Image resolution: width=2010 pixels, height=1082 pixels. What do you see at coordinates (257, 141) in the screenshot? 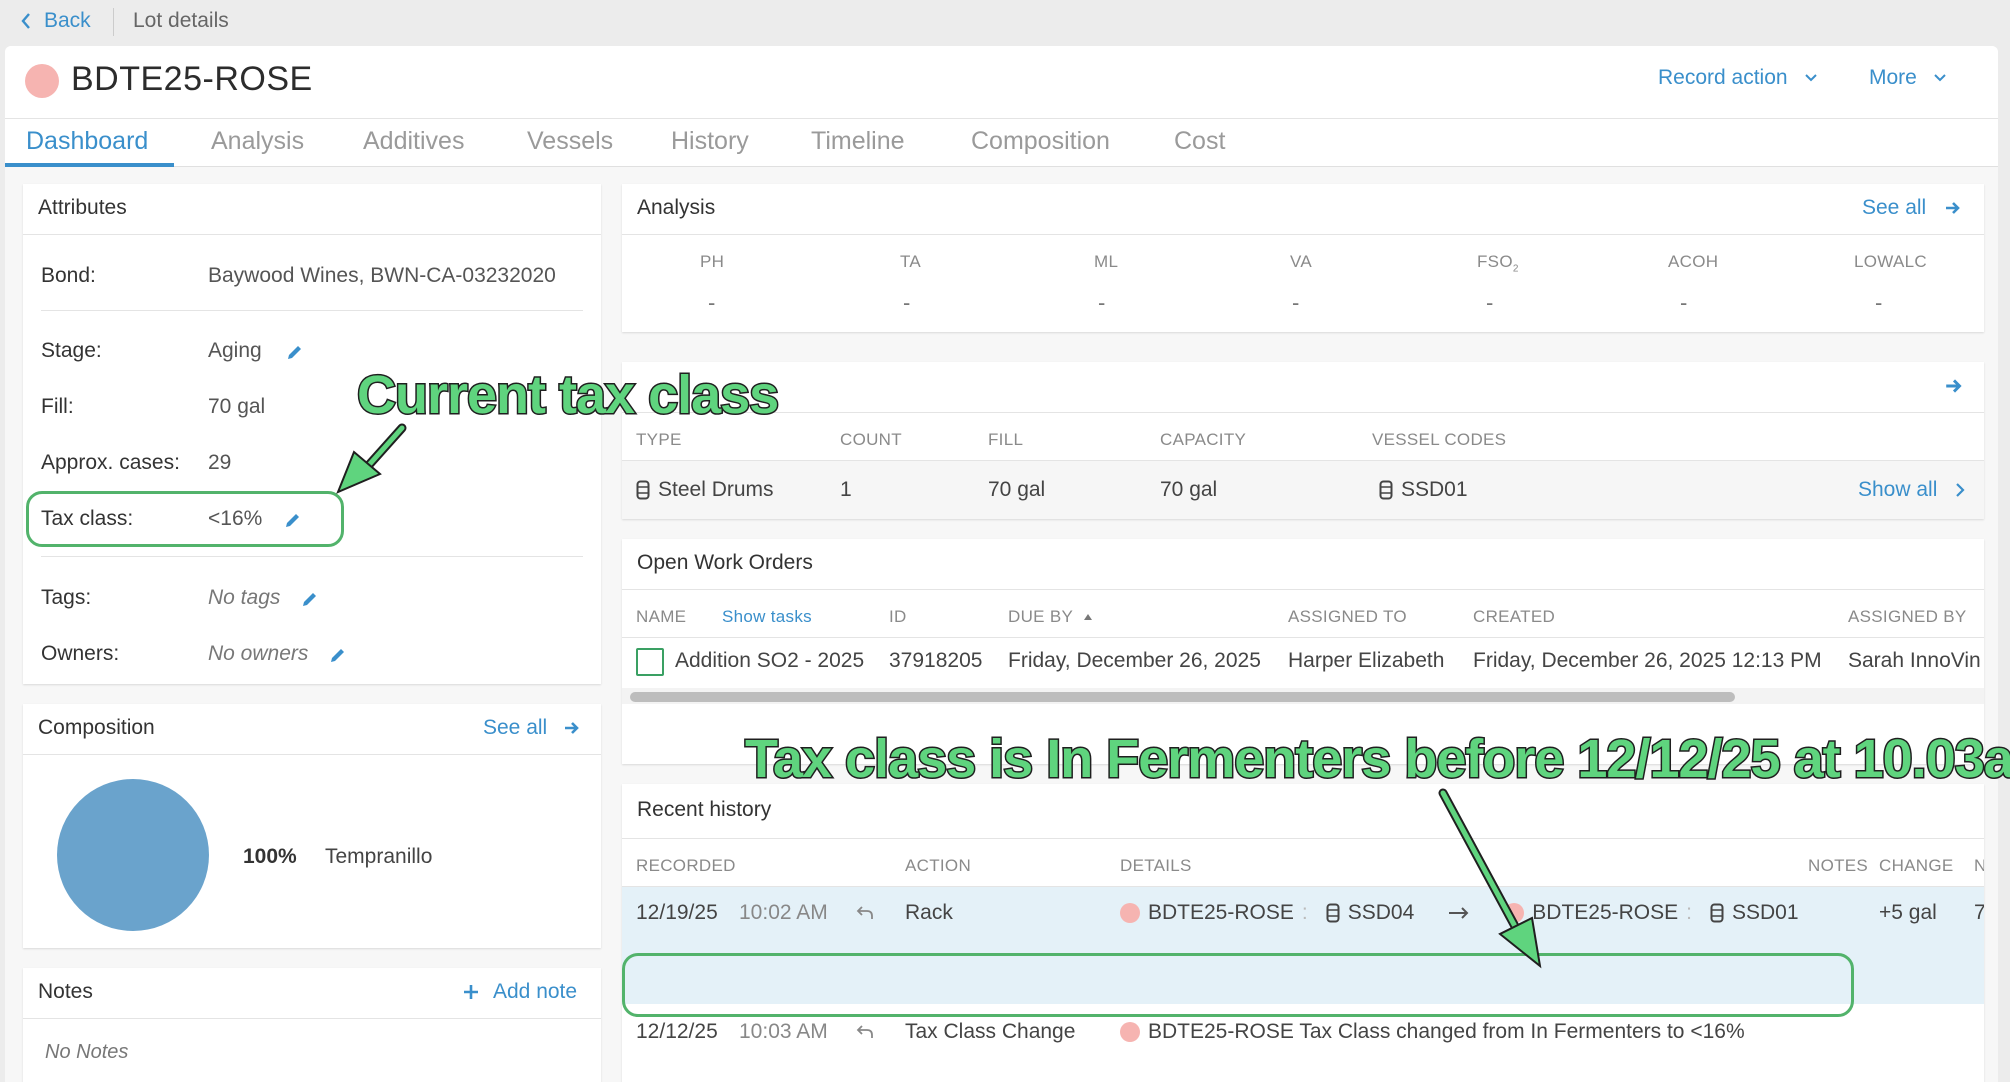
I see `tab-analysis: Analysis` at bounding box center [257, 141].